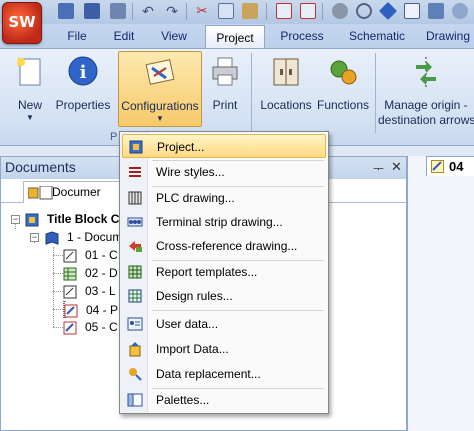  I want to click on documents-tab-icon, so click(40, 192).